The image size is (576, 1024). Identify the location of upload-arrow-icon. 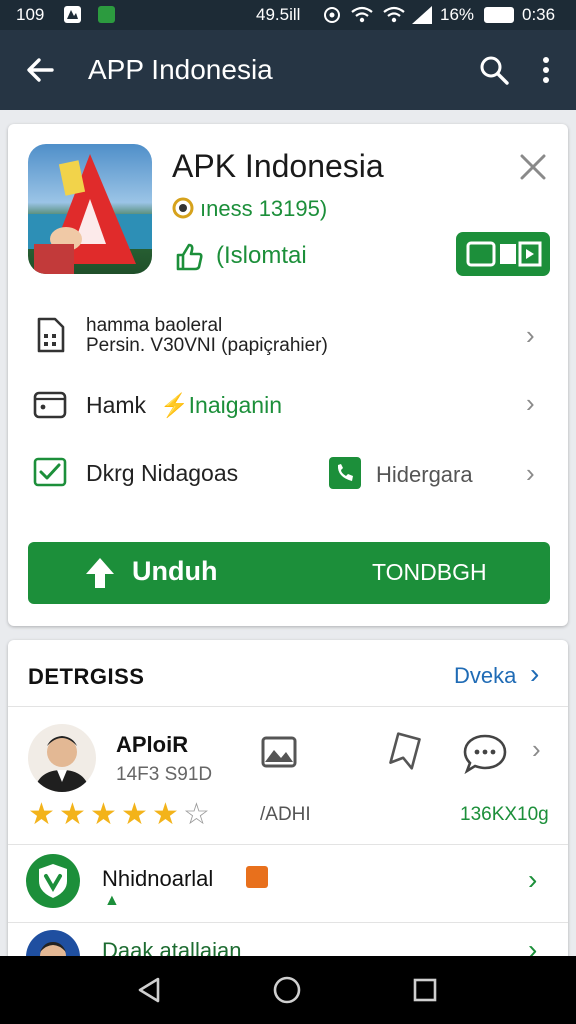
(100, 573).